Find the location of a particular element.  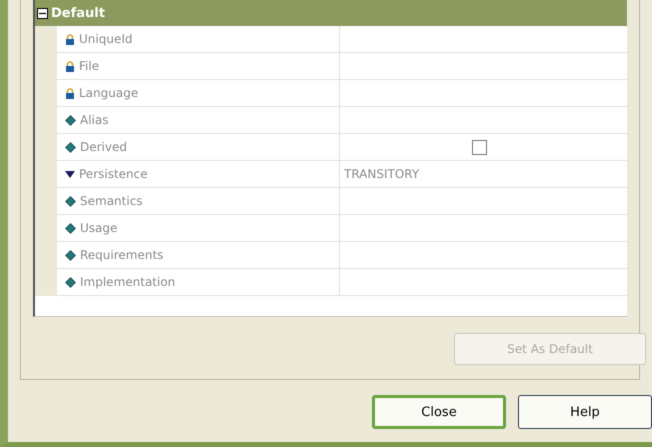

property-name: Semantics is located at coordinates (111, 201).